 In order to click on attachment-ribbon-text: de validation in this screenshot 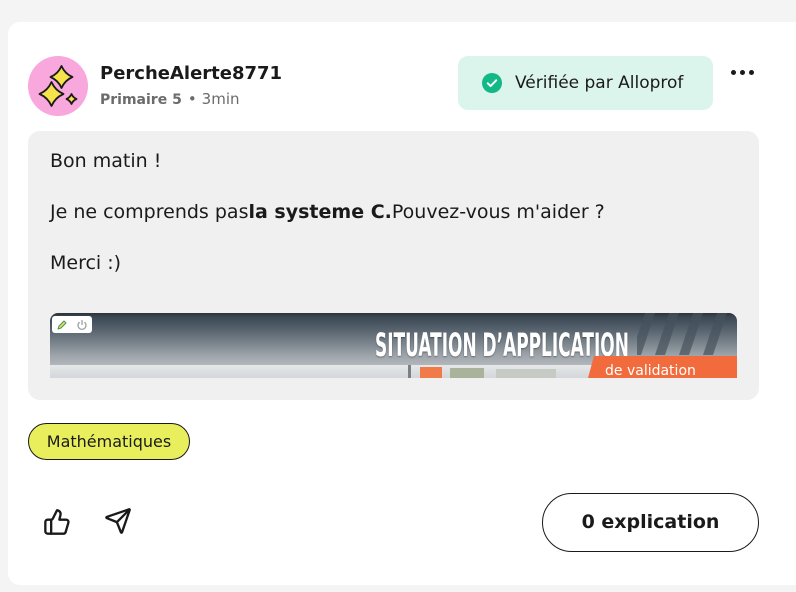, I will do `click(650, 370)`.